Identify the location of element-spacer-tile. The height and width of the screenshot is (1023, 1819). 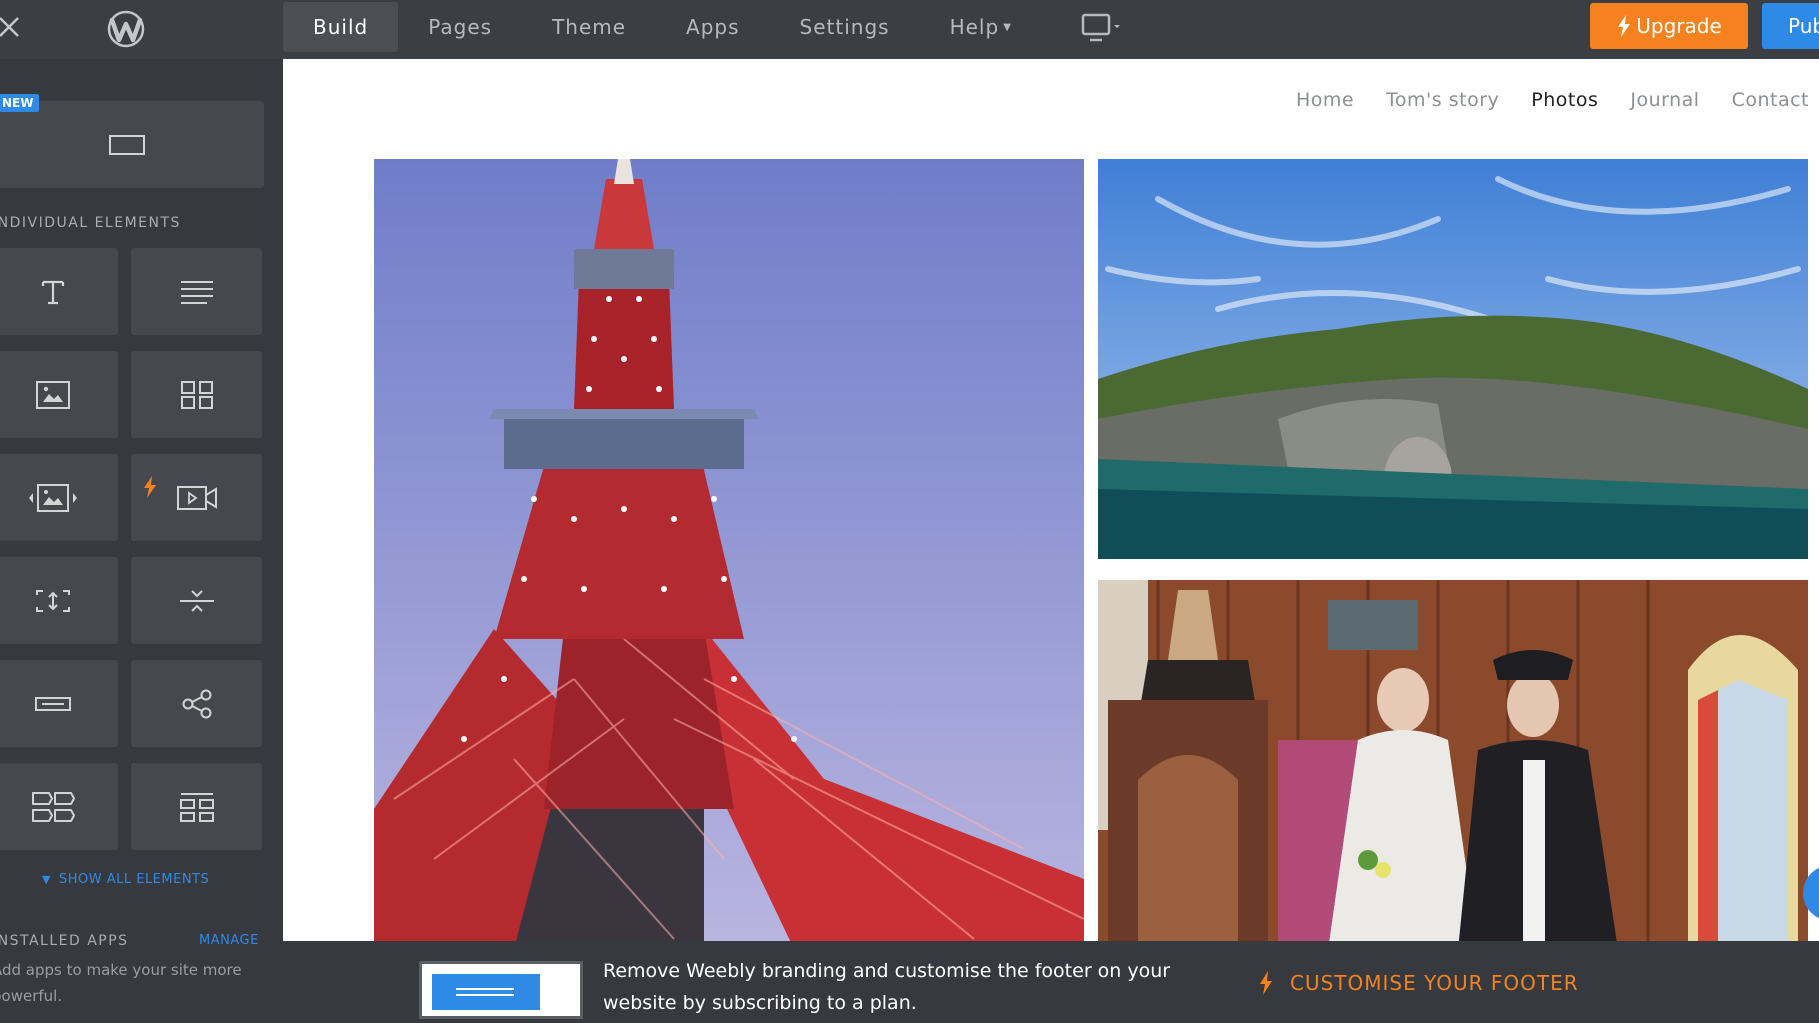
(59, 600).